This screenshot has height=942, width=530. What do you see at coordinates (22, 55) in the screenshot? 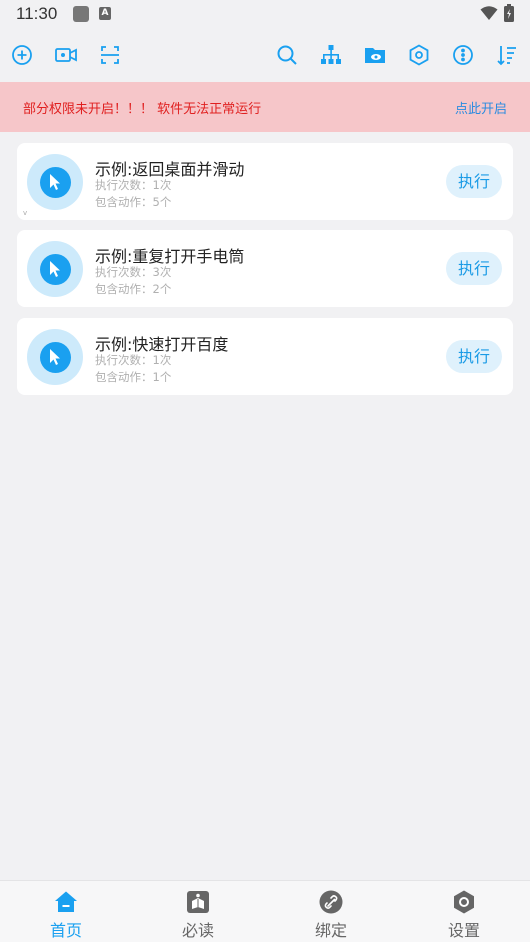
I see `add-circle-icon` at bounding box center [22, 55].